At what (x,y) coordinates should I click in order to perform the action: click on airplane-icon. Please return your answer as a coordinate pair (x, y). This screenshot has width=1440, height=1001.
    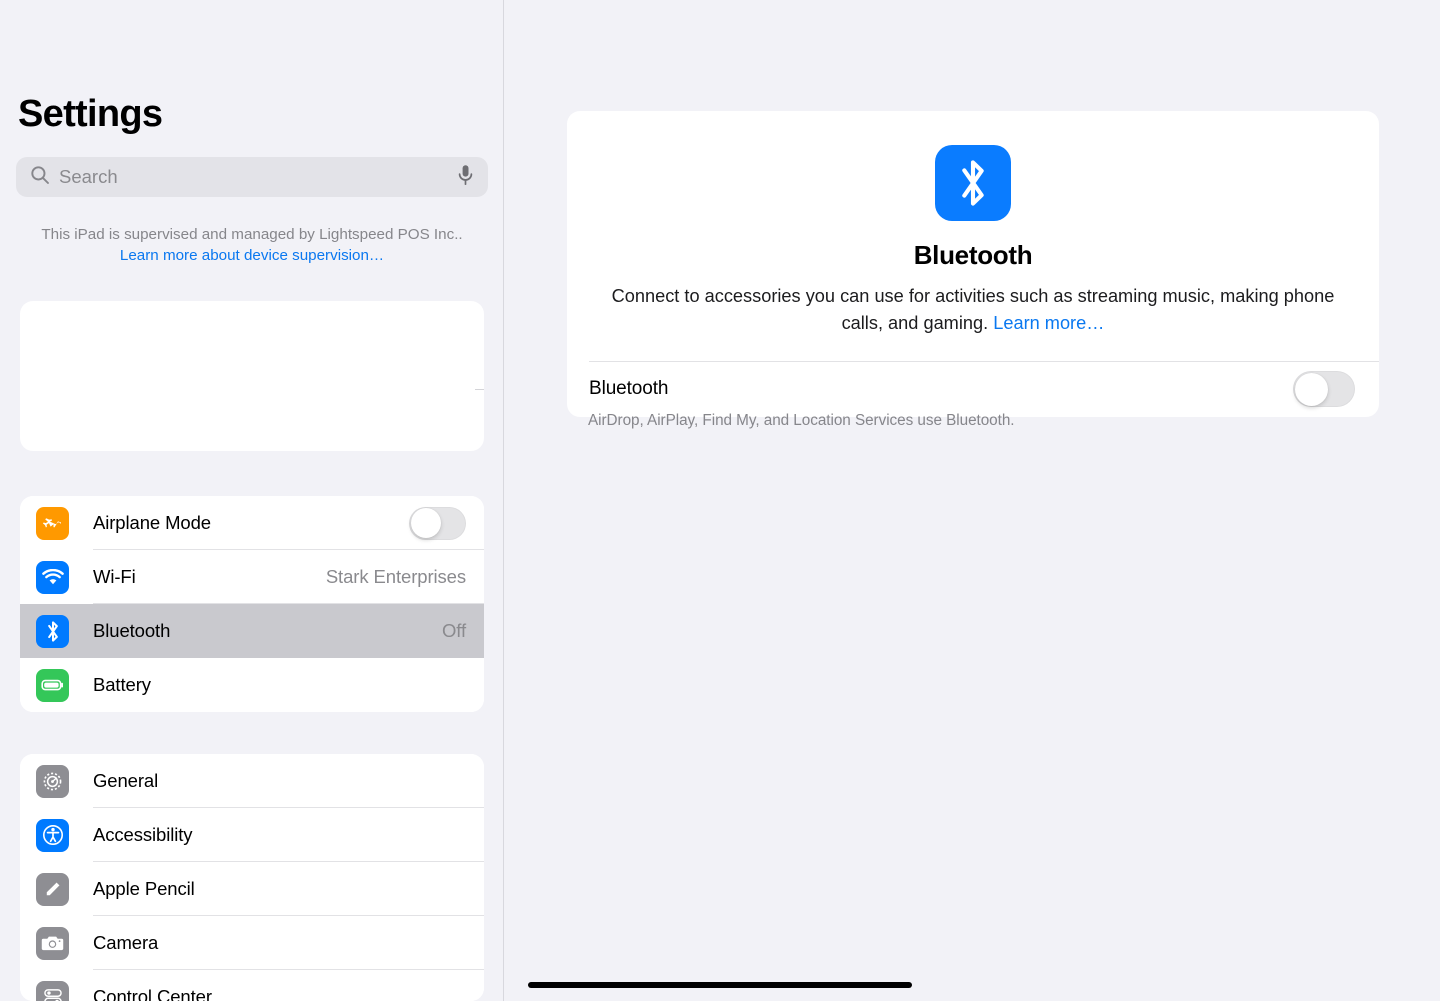
    Looking at the image, I should click on (52, 523).